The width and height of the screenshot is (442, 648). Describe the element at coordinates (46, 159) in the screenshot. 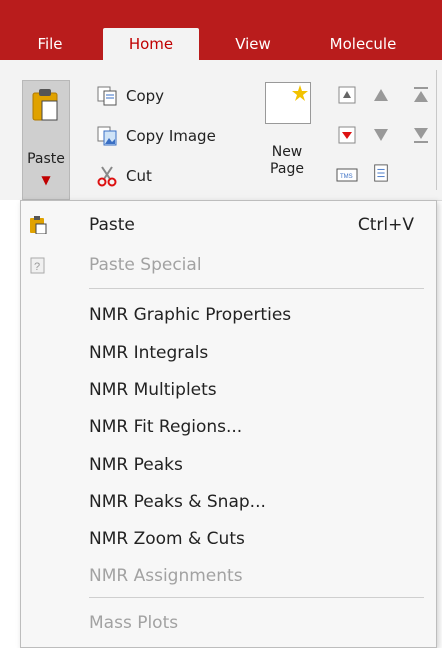

I see `paste-button-label: Paste` at that location.